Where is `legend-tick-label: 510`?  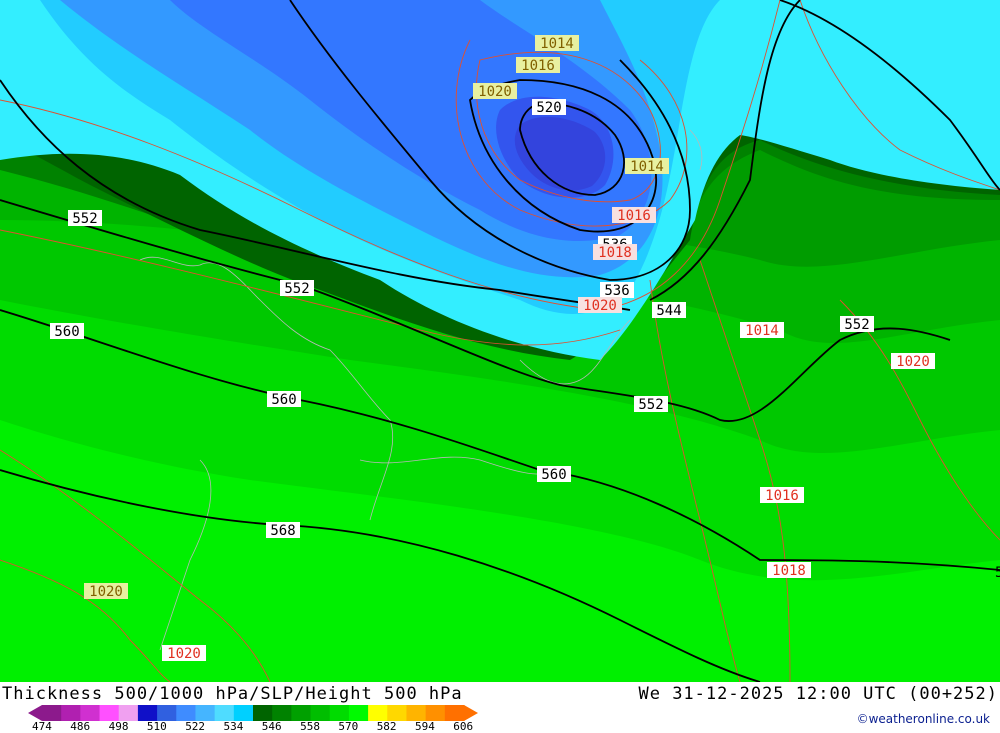 legend-tick-label: 510 is located at coordinates (156, 726).